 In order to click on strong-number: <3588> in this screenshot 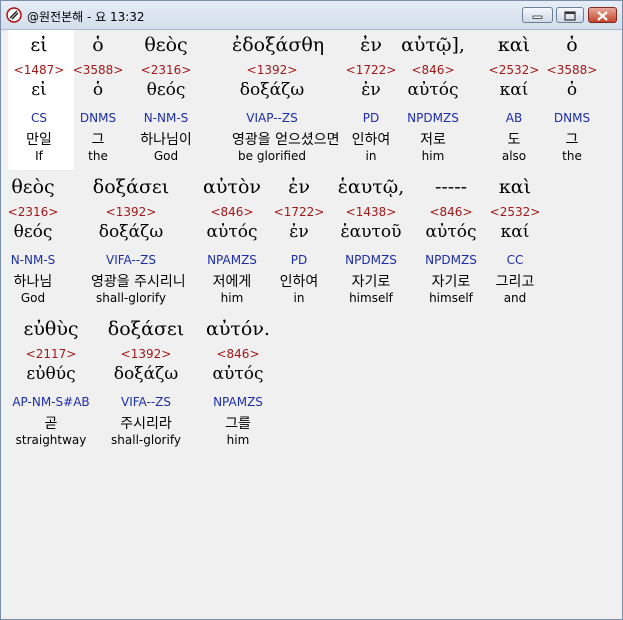, I will do `click(572, 70)`.